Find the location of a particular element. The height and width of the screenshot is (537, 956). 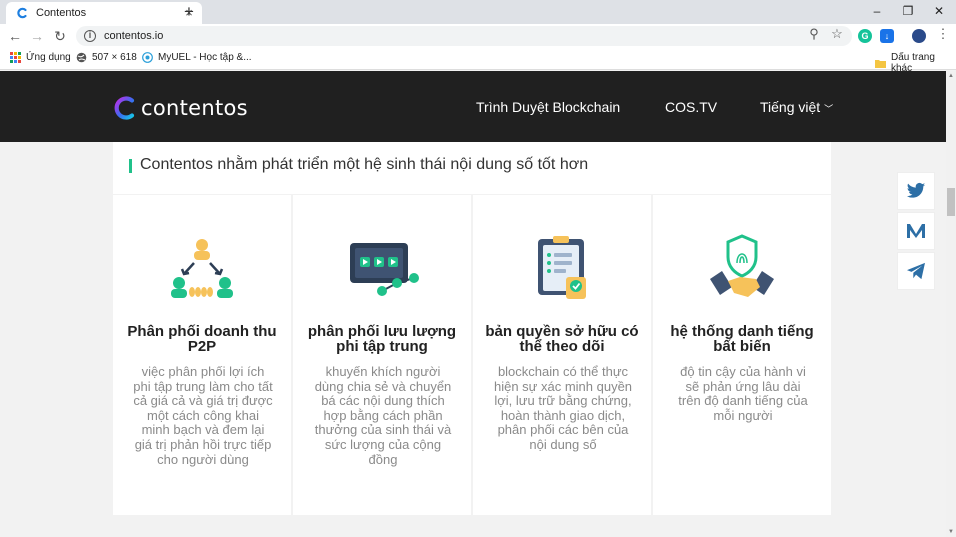

telegram-icon is located at coordinates (916, 271).